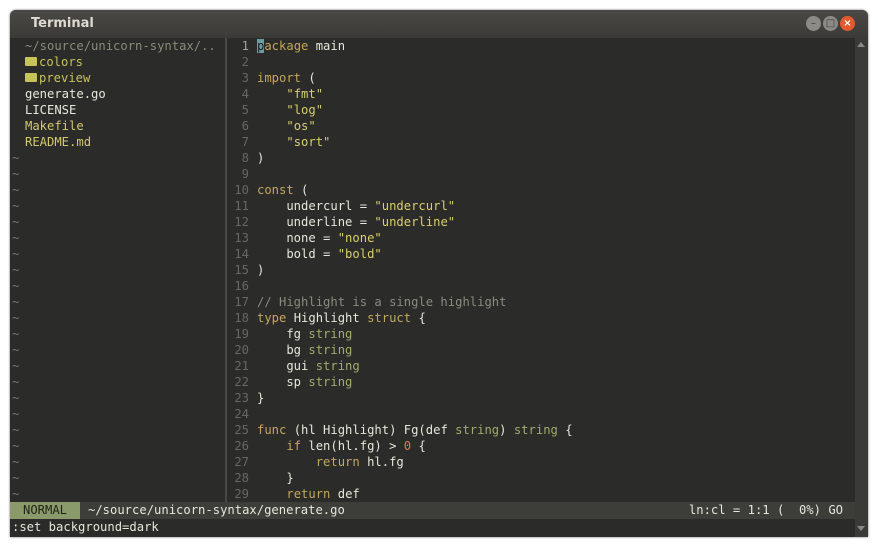 Image resolution: width=878 pixels, height=546 pixels. What do you see at coordinates (85, 527) in the screenshot?
I see `command-line: :set background=dark` at bounding box center [85, 527].